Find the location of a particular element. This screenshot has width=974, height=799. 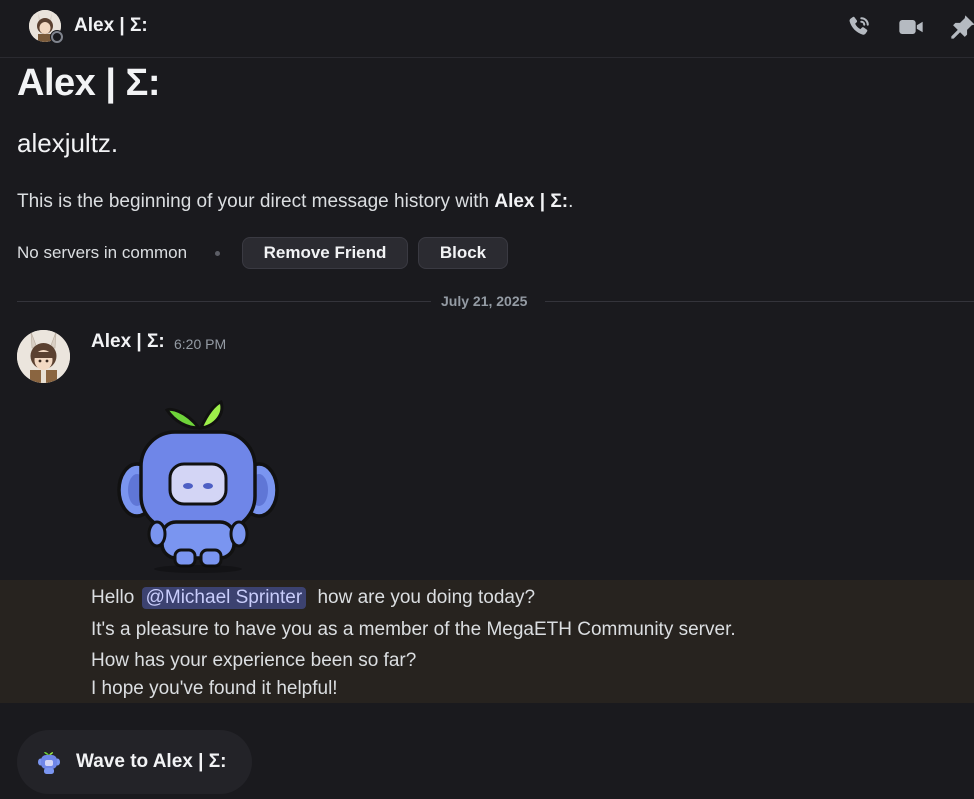

message-timestamp: 6:20 PM is located at coordinates (200, 344).